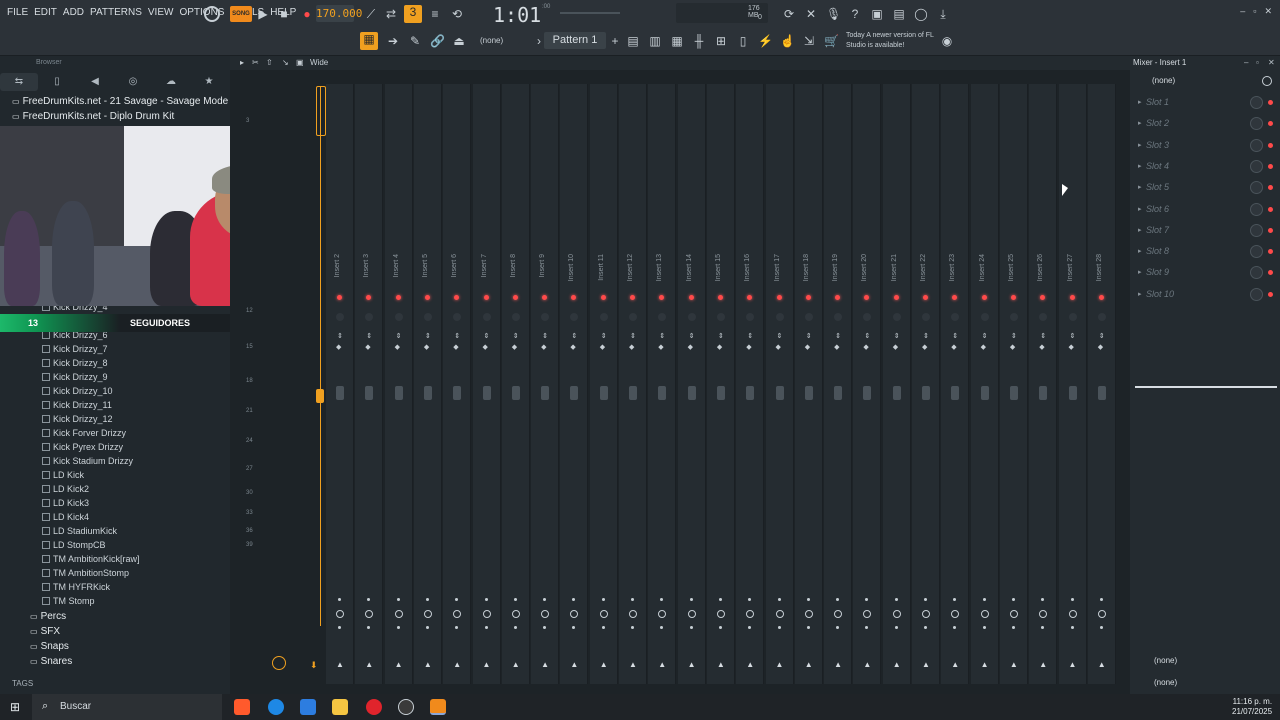  I want to click on effect-slot: ▸ Slot 8, so click(1207, 252).